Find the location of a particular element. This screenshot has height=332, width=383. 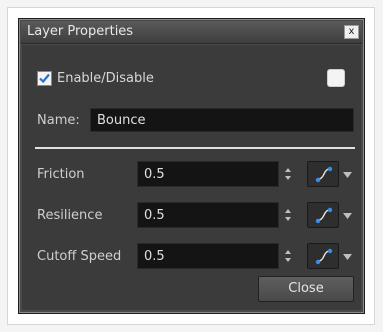

cutoff-speed-stepper-icon is located at coordinates (288, 256).